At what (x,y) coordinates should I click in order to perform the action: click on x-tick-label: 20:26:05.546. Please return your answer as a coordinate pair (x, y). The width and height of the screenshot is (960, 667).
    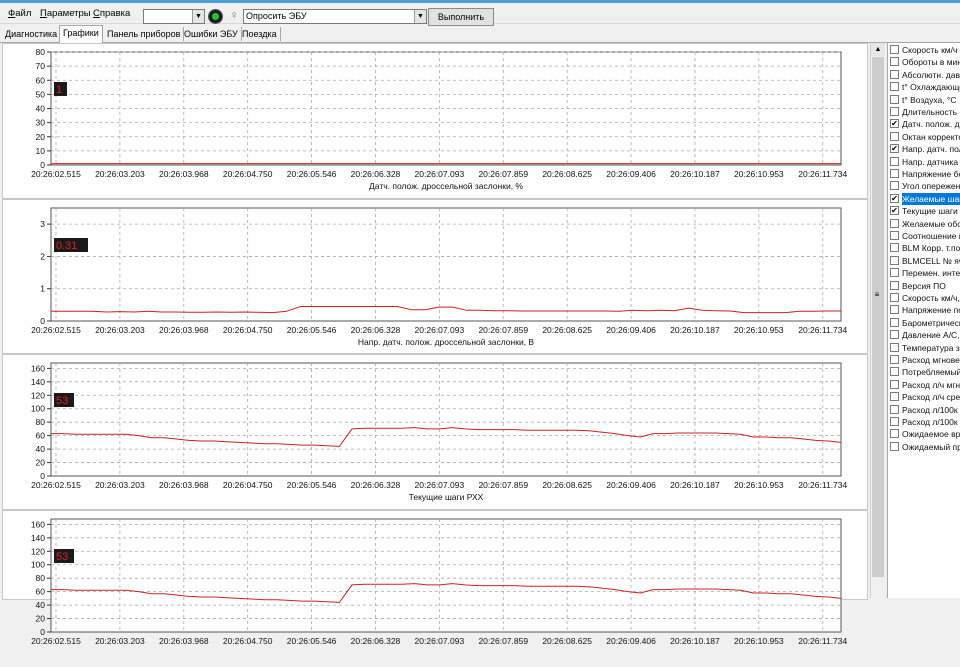
    Looking at the image, I should click on (312, 485).